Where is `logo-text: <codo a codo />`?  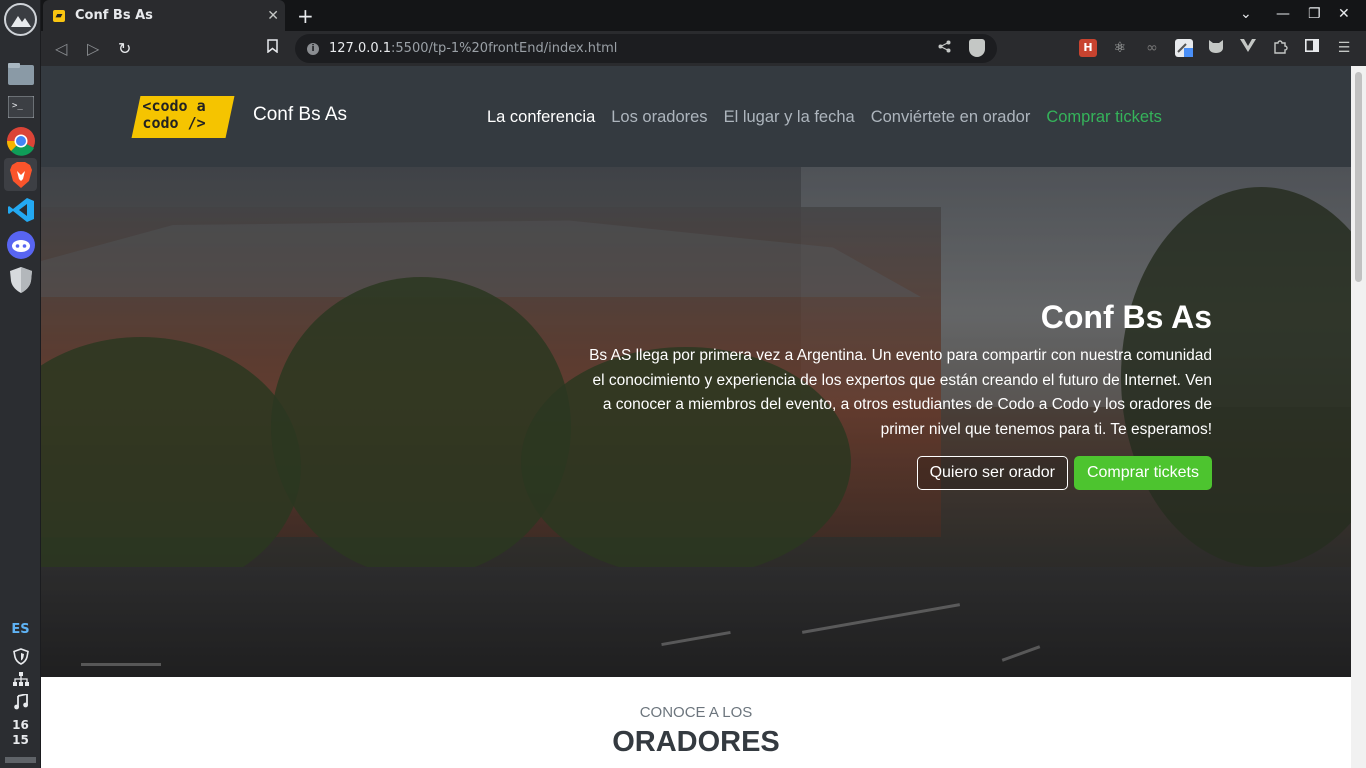
logo-text: <codo a codo /> is located at coordinates (174, 114).